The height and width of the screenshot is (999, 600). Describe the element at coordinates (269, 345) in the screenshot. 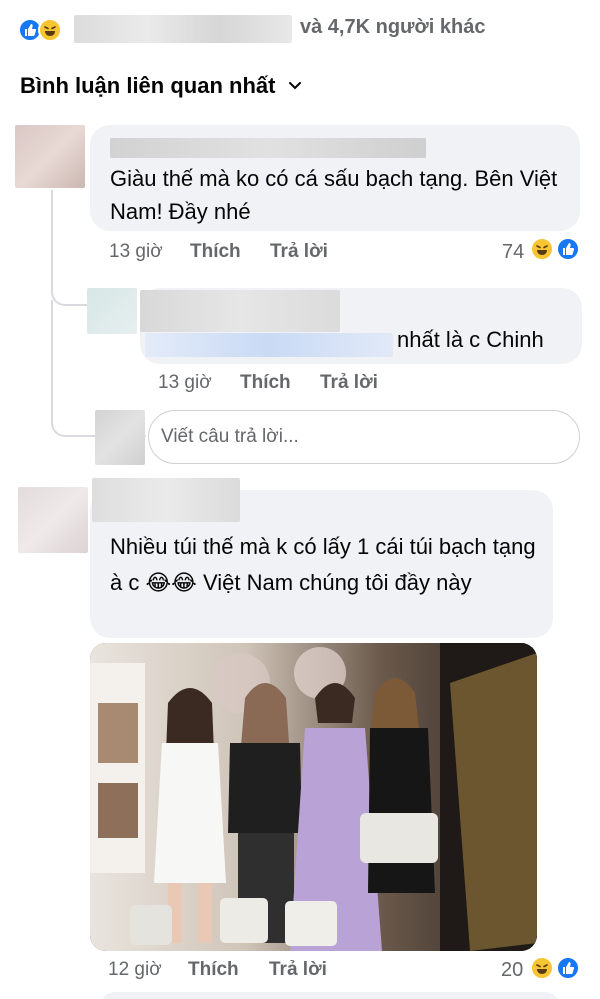

I see `tagged-name-blurred` at that location.